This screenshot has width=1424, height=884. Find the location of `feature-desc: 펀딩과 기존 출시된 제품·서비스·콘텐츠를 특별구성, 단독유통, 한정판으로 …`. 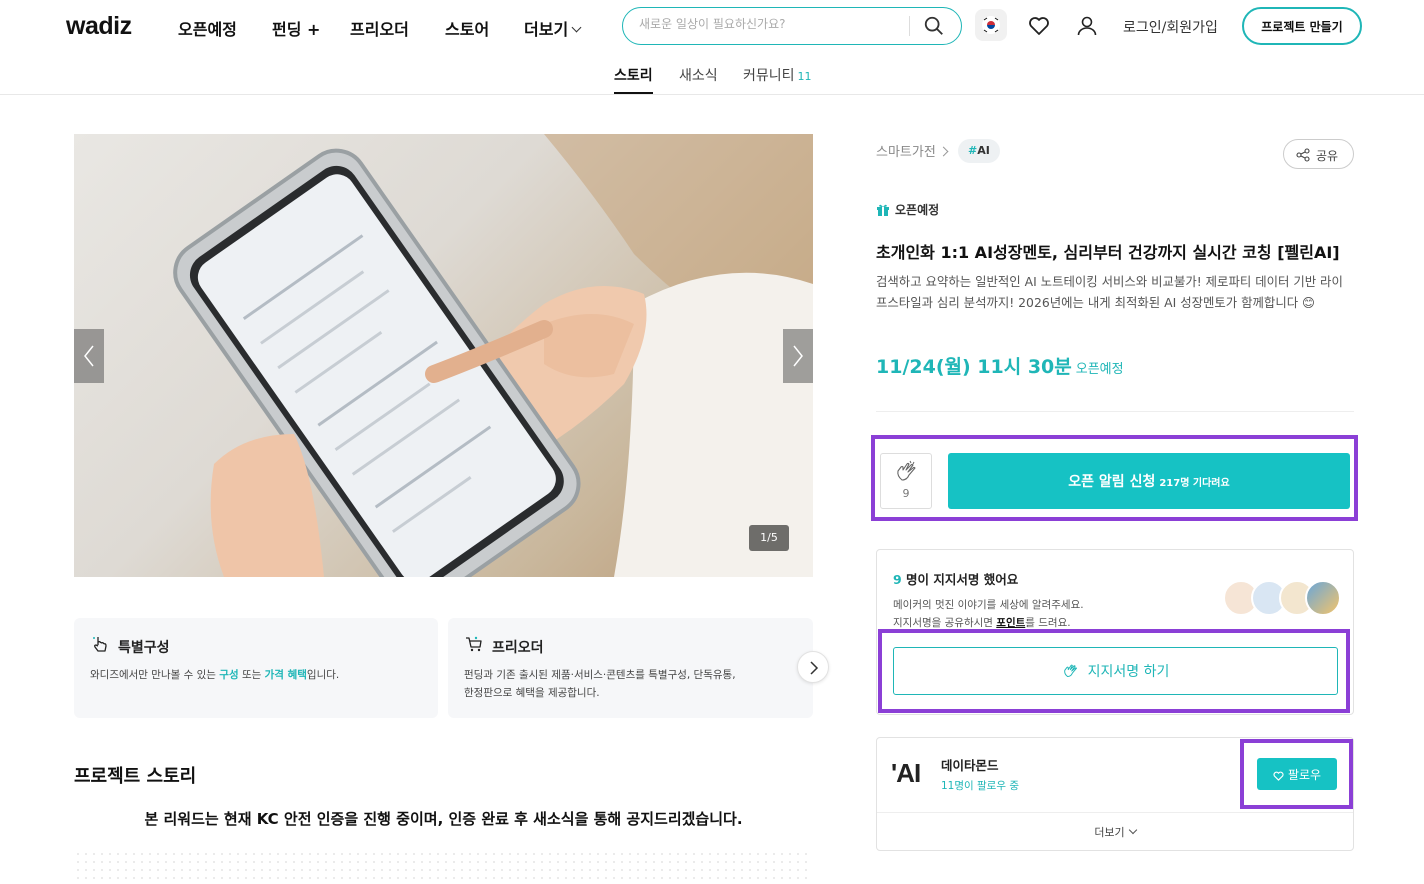

feature-desc: 펀딩과 기존 출시된 제품·서비스·콘텐츠를 특별구성, 단독유통, 한정판으로 … is located at coordinates (600, 684).